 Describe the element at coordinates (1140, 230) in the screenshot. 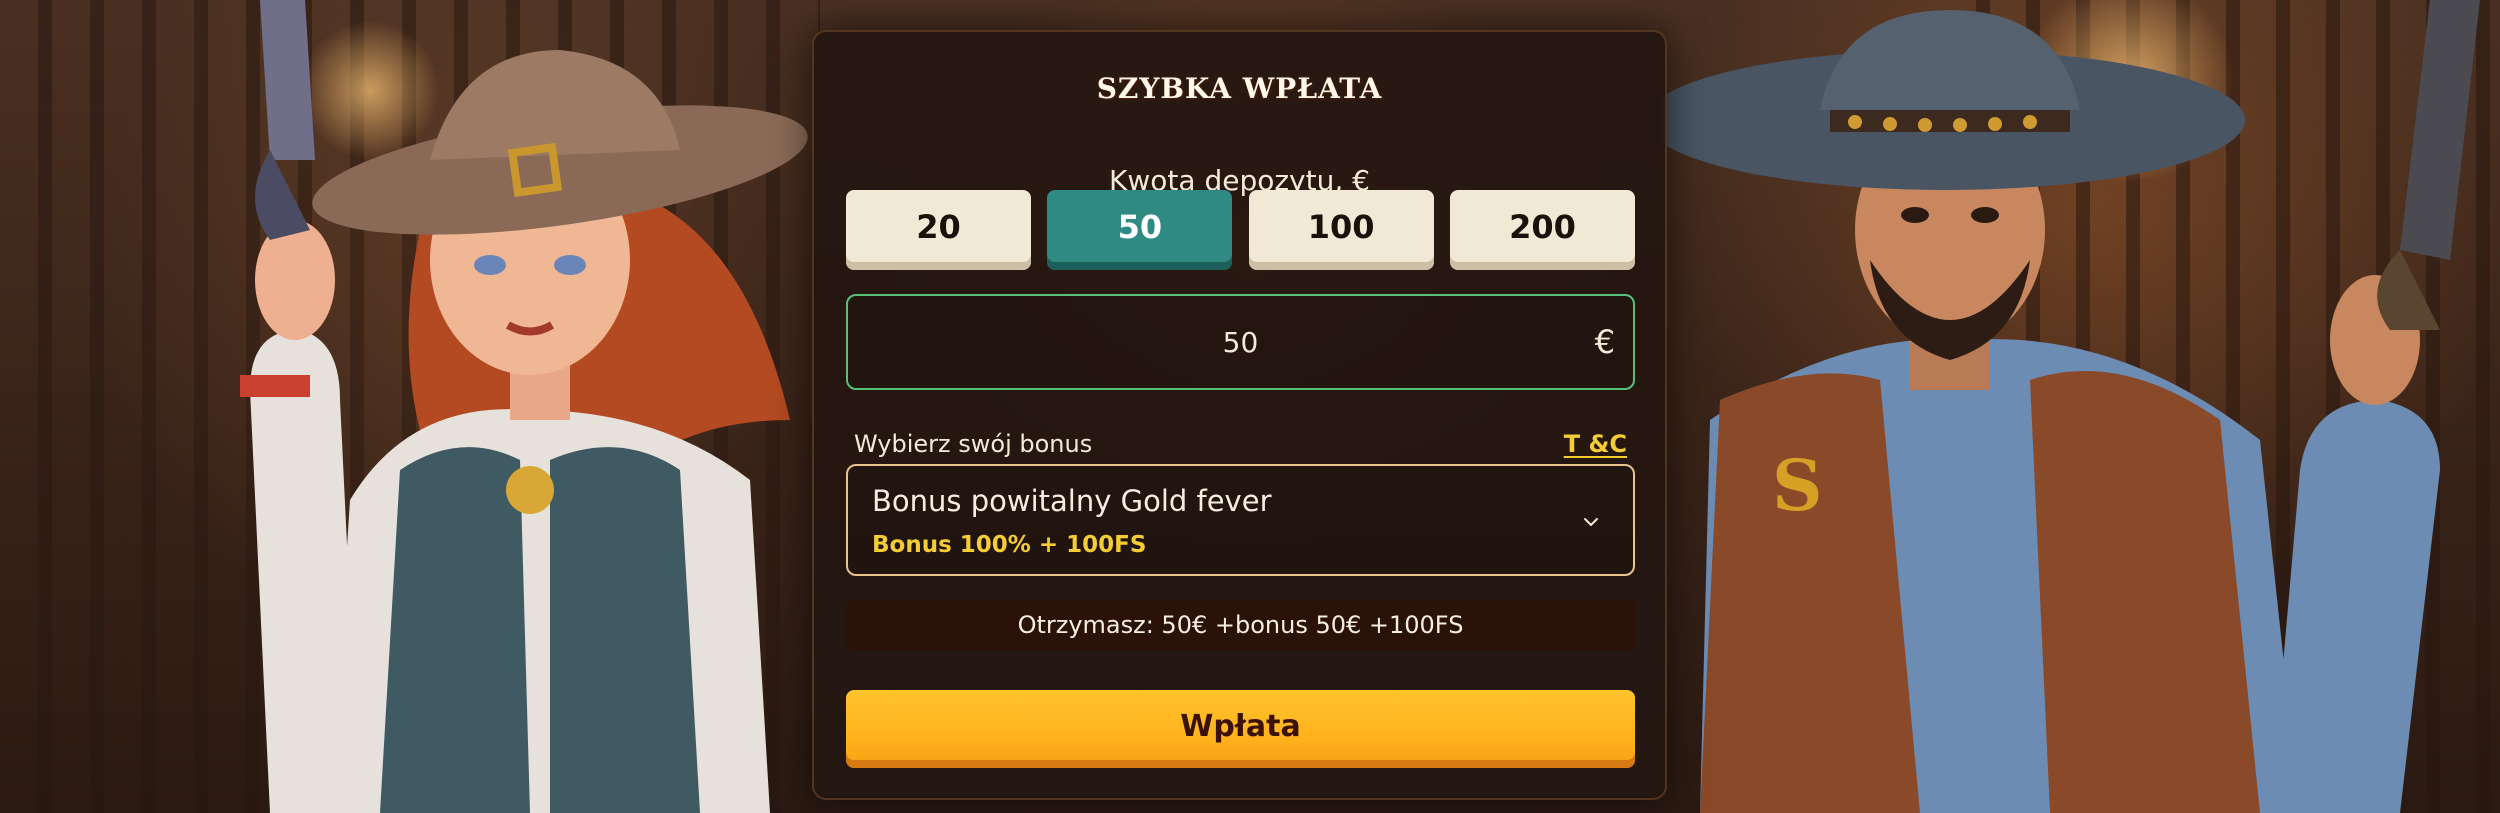

I see `amount-button-50: 50` at that location.